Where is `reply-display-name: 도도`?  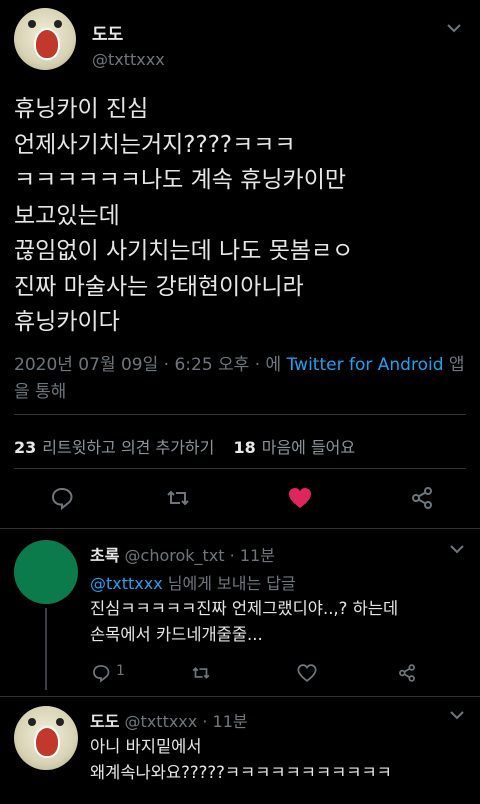 reply-display-name: 도도 is located at coordinates (104, 721).